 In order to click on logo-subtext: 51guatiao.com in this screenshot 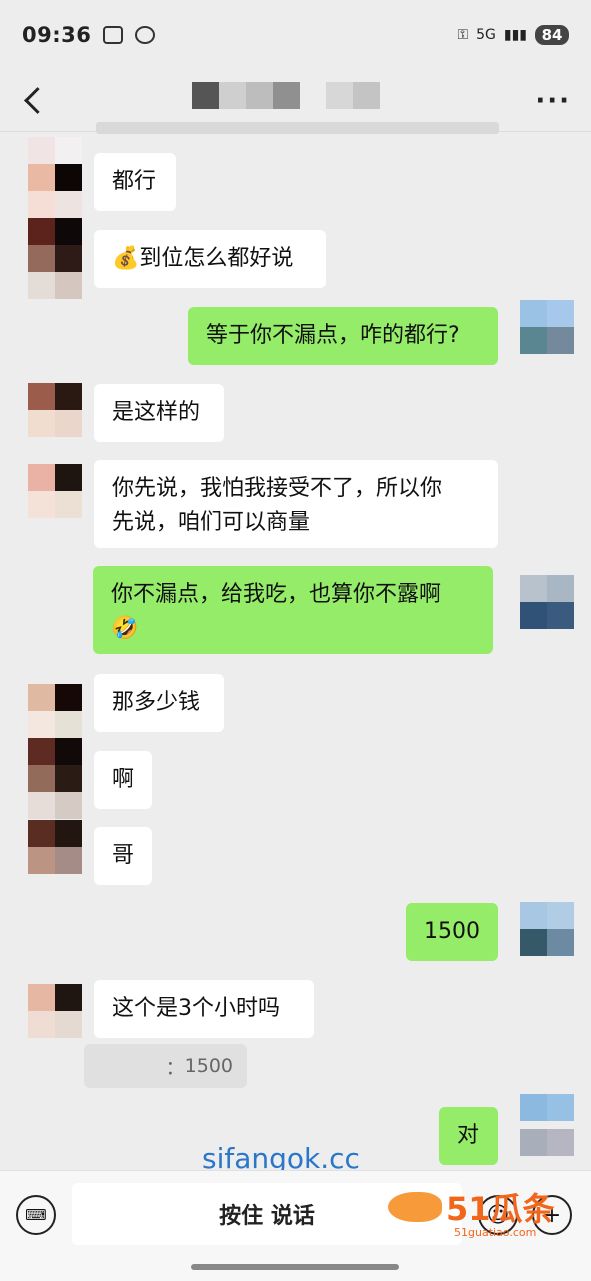, I will do `click(495, 1232)`.